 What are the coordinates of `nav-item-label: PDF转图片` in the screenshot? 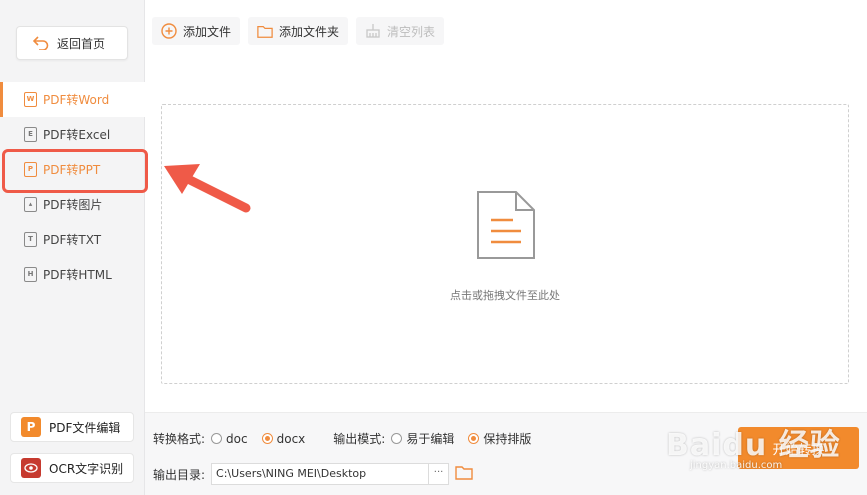 It's located at (73, 205).